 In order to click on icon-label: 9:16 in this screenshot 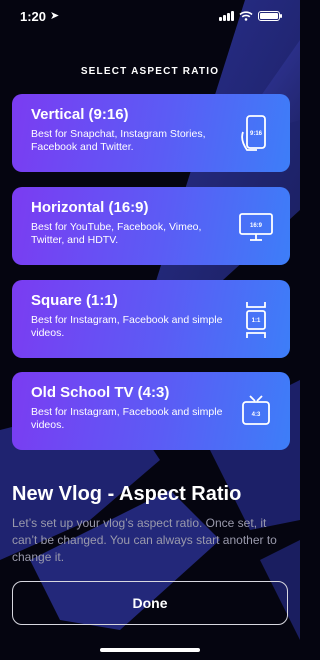, I will do `click(256, 134)`.